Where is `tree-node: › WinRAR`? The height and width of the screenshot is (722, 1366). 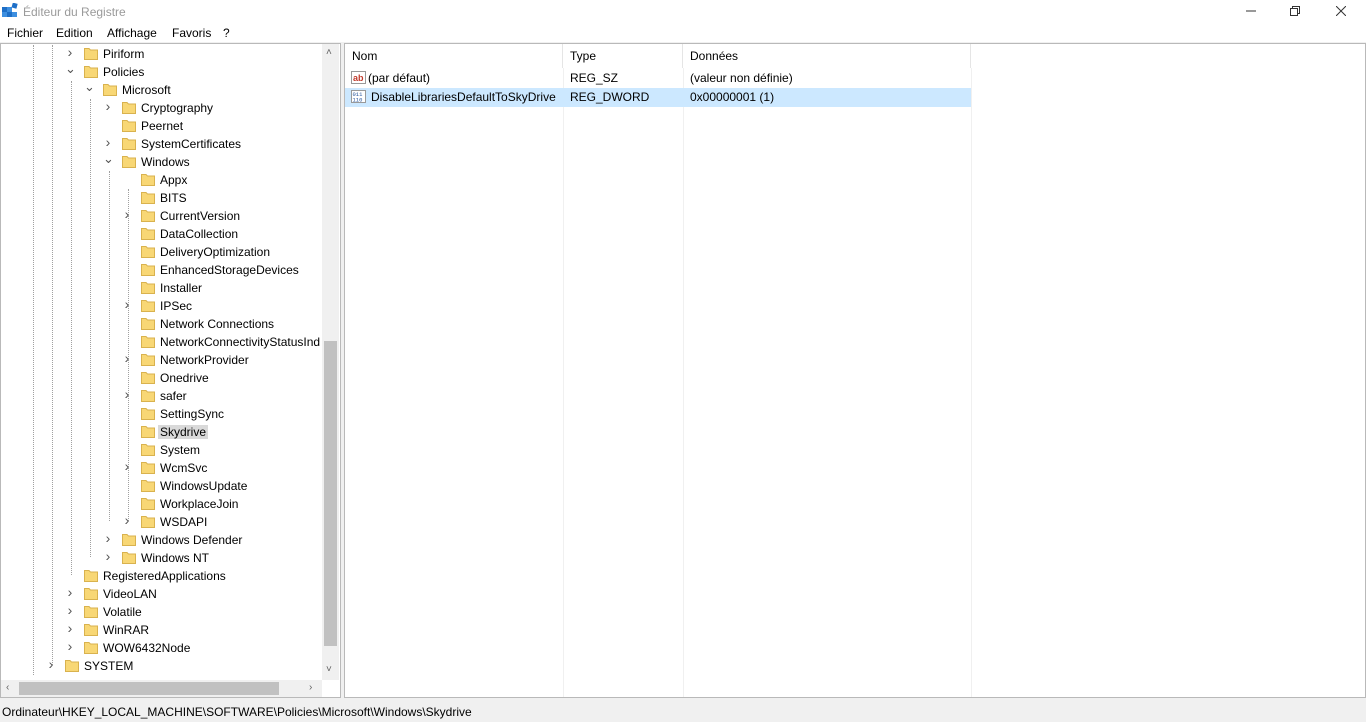 tree-node: › WinRAR is located at coordinates (162, 630).